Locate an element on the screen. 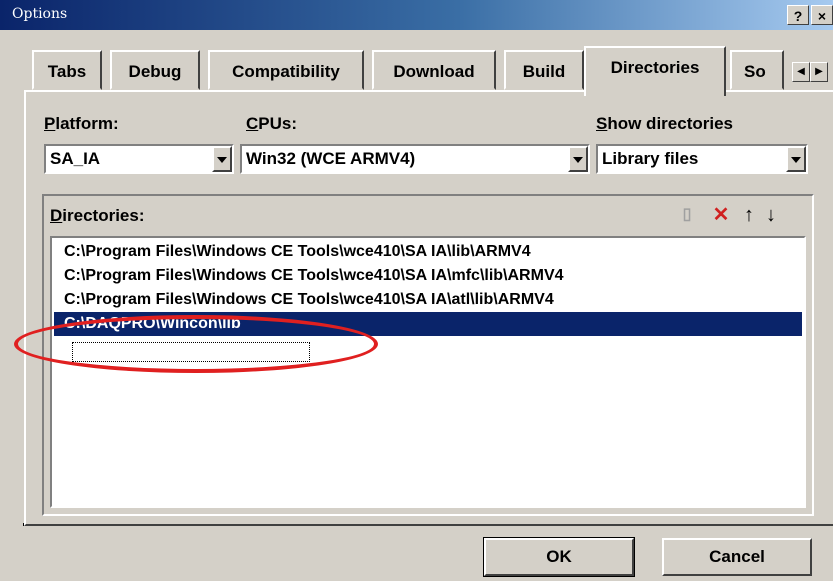 This screenshot has height=581, width=833. tab-scroll-right: ▶ is located at coordinates (819, 72).